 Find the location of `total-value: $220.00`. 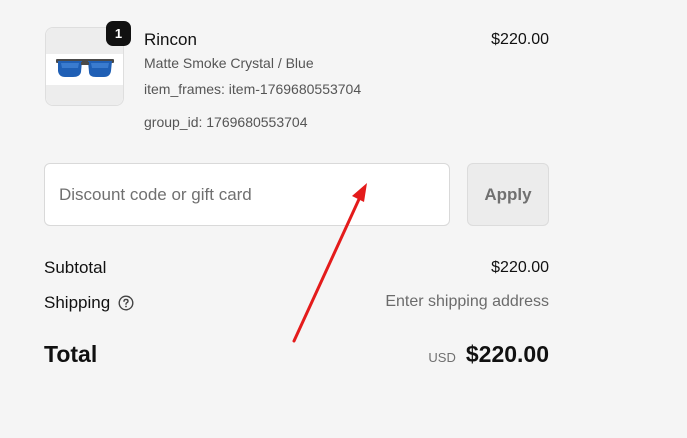

total-value: $220.00 is located at coordinates (507, 354).